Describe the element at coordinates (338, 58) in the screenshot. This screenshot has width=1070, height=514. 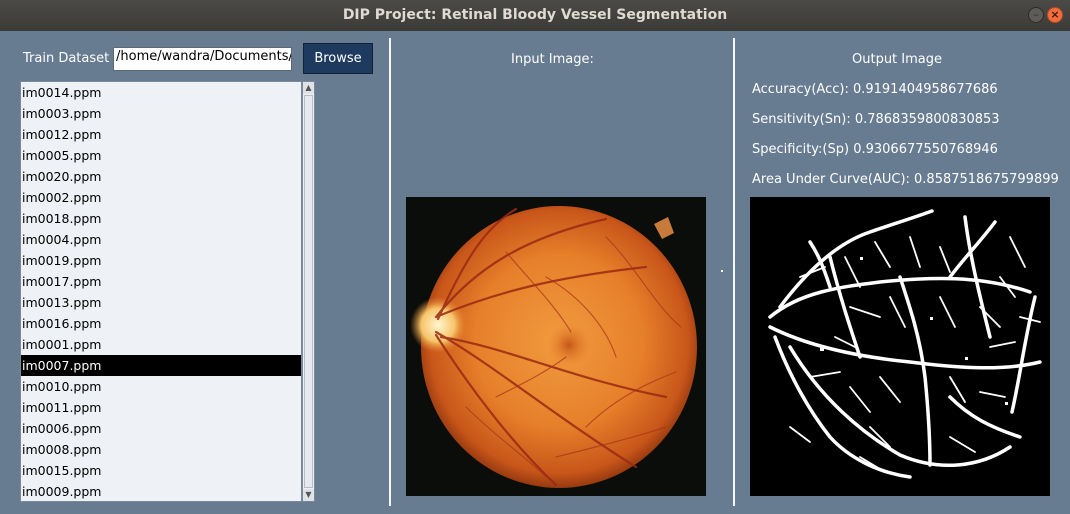
I see `browse-button: Browse` at that location.